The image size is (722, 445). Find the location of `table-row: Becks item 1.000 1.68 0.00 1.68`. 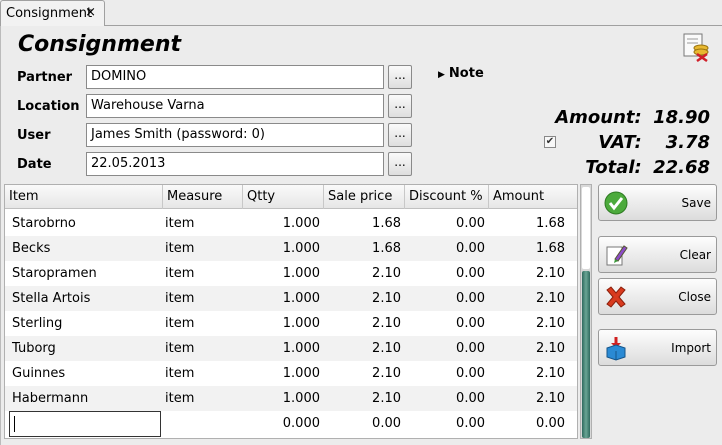

table-row: Becks item 1.000 1.68 0.00 1.68 is located at coordinates (291, 248).